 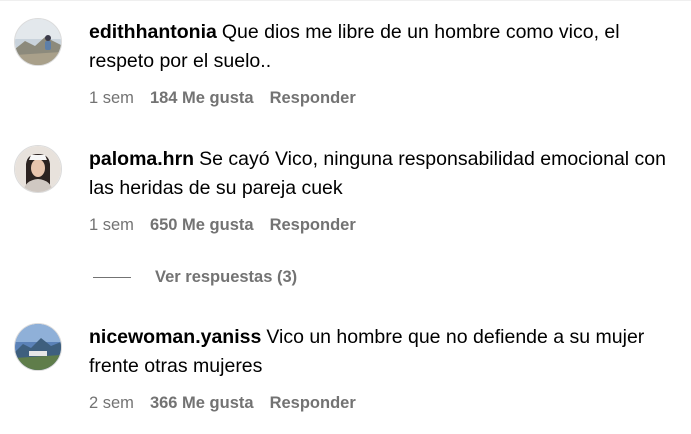 I want to click on view-replies-label: Ver respuestas (3), so click(x=226, y=276).